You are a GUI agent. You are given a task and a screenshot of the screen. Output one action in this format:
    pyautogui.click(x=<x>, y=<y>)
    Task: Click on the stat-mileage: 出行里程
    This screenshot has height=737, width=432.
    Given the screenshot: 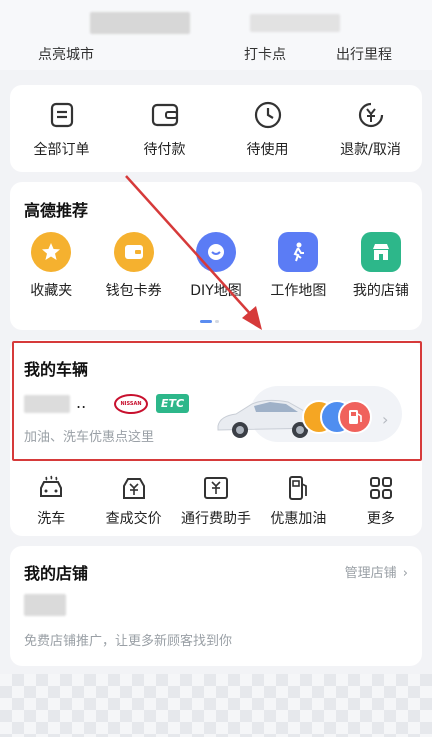 What is the action you would take?
    pyautogui.click(x=364, y=54)
    